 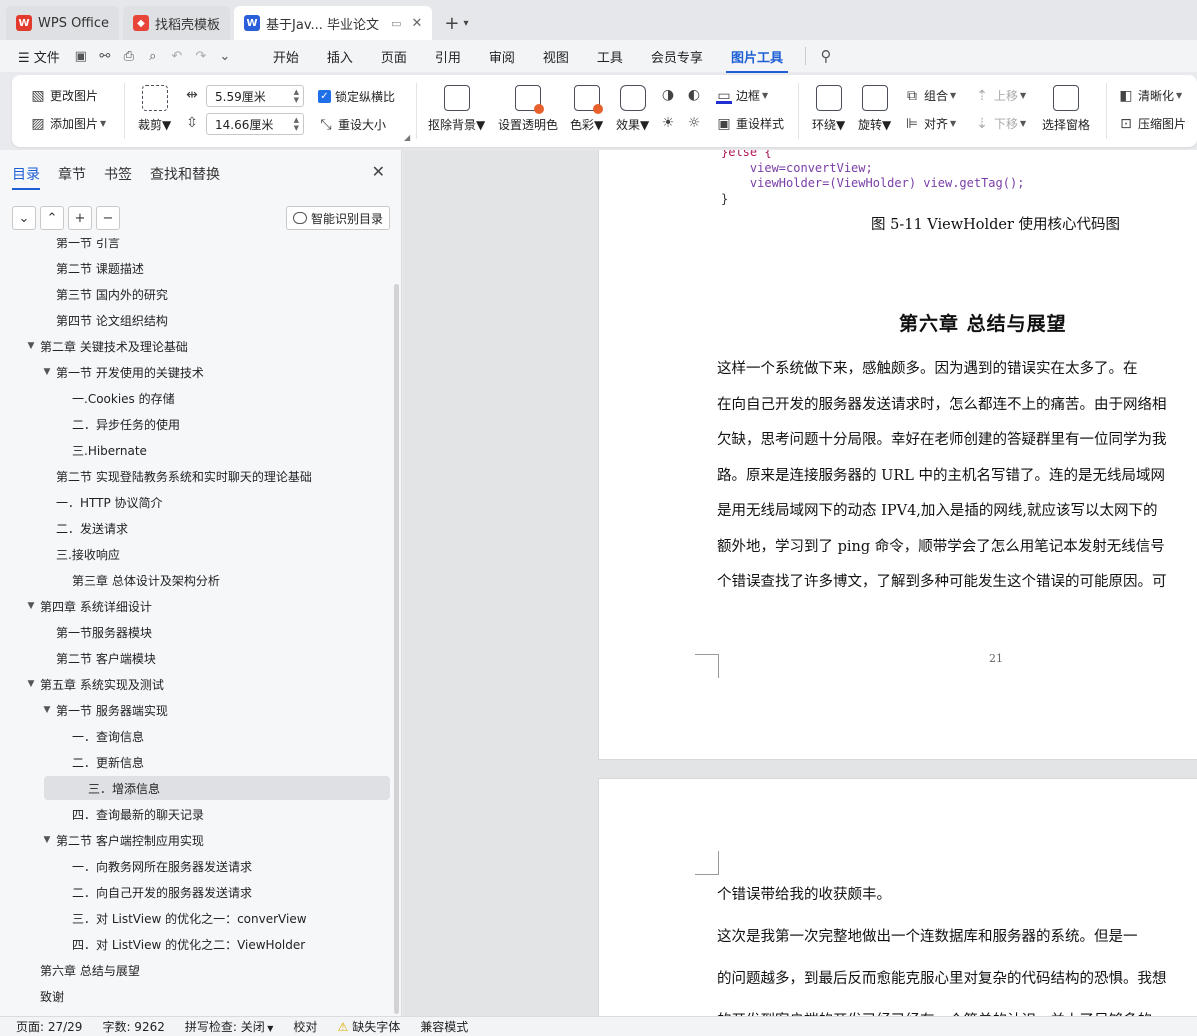 What do you see at coordinates (217, 788) in the screenshot?
I see `toc-item: 三．增添信息` at bounding box center [217, 788].